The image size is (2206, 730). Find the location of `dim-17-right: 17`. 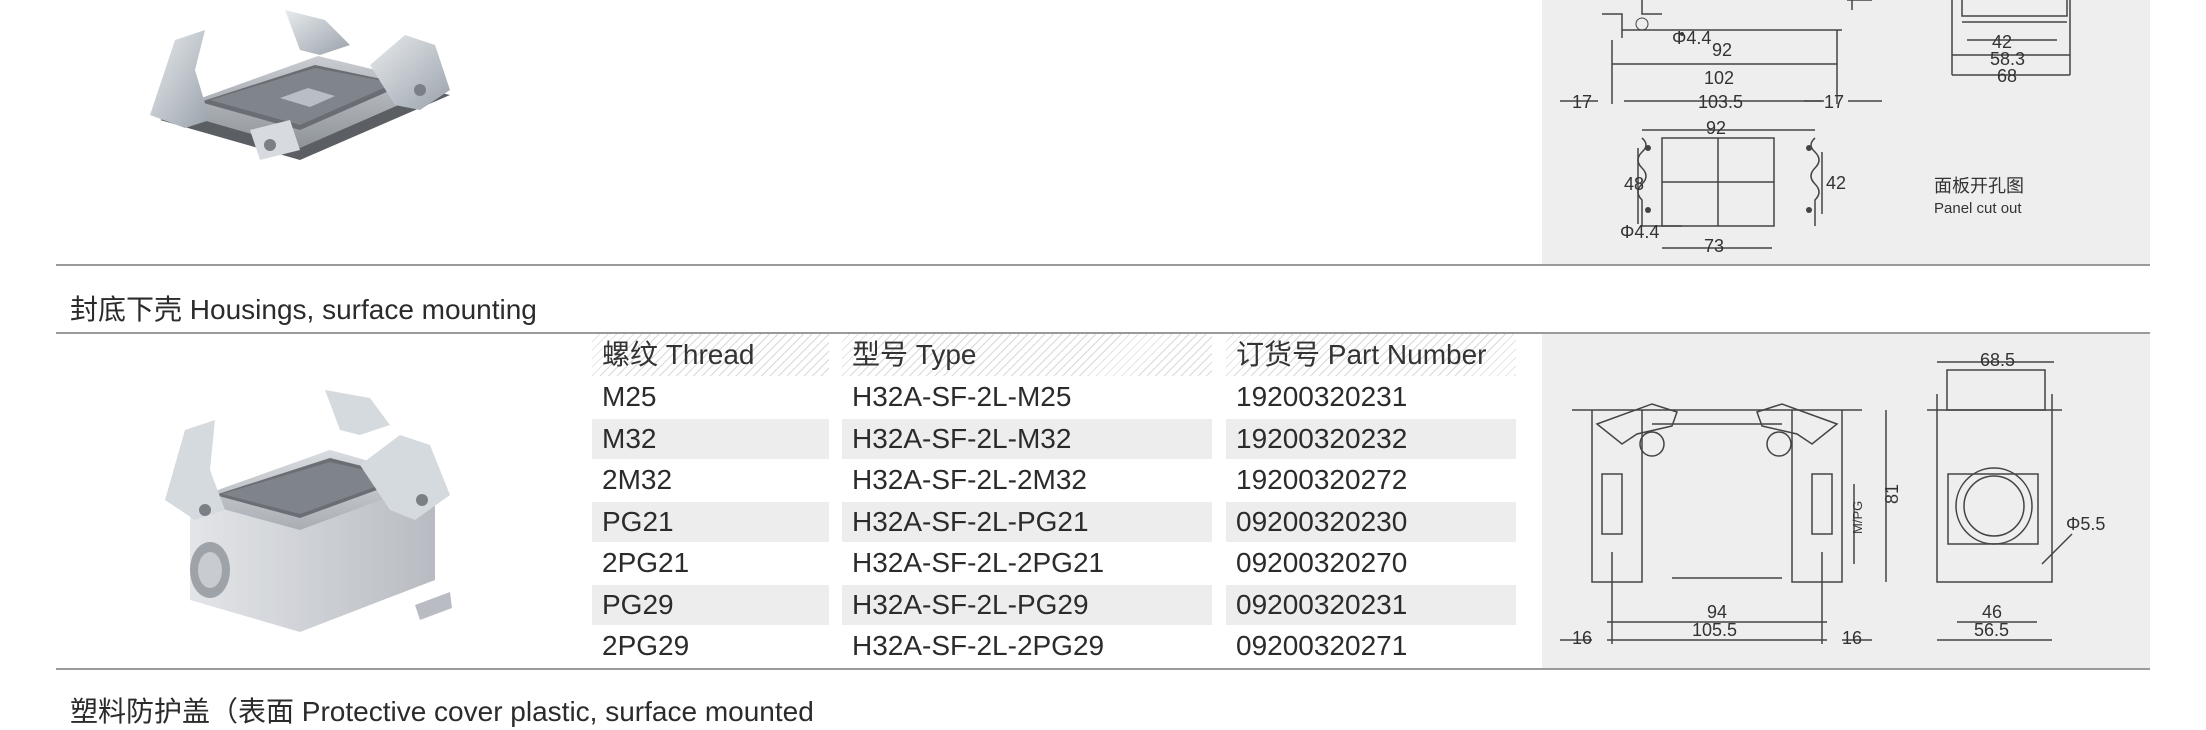

dim-17-right: 17 is located at coordinates (1834, 102).